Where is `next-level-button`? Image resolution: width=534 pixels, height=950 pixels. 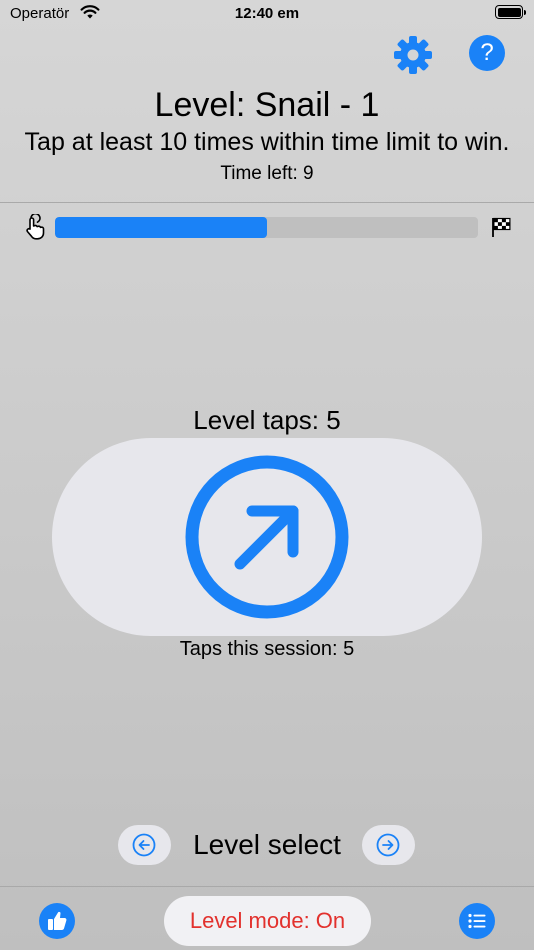 next-level-button is located at coordinates (388, 845).